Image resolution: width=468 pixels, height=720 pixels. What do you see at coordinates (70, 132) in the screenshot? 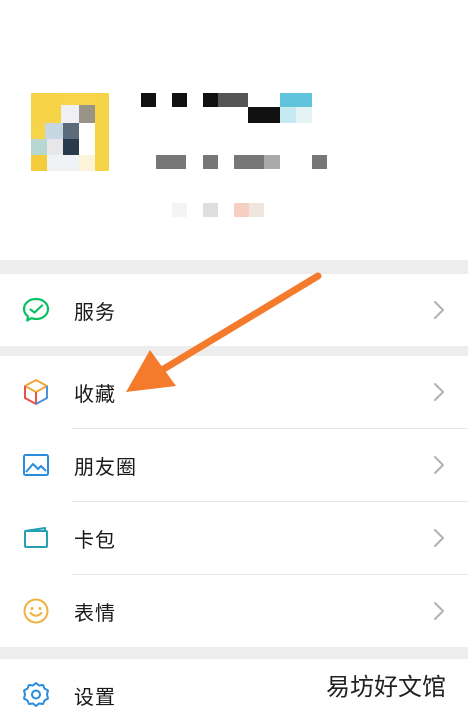
I see `avatar` at bounding box center [70, 132].